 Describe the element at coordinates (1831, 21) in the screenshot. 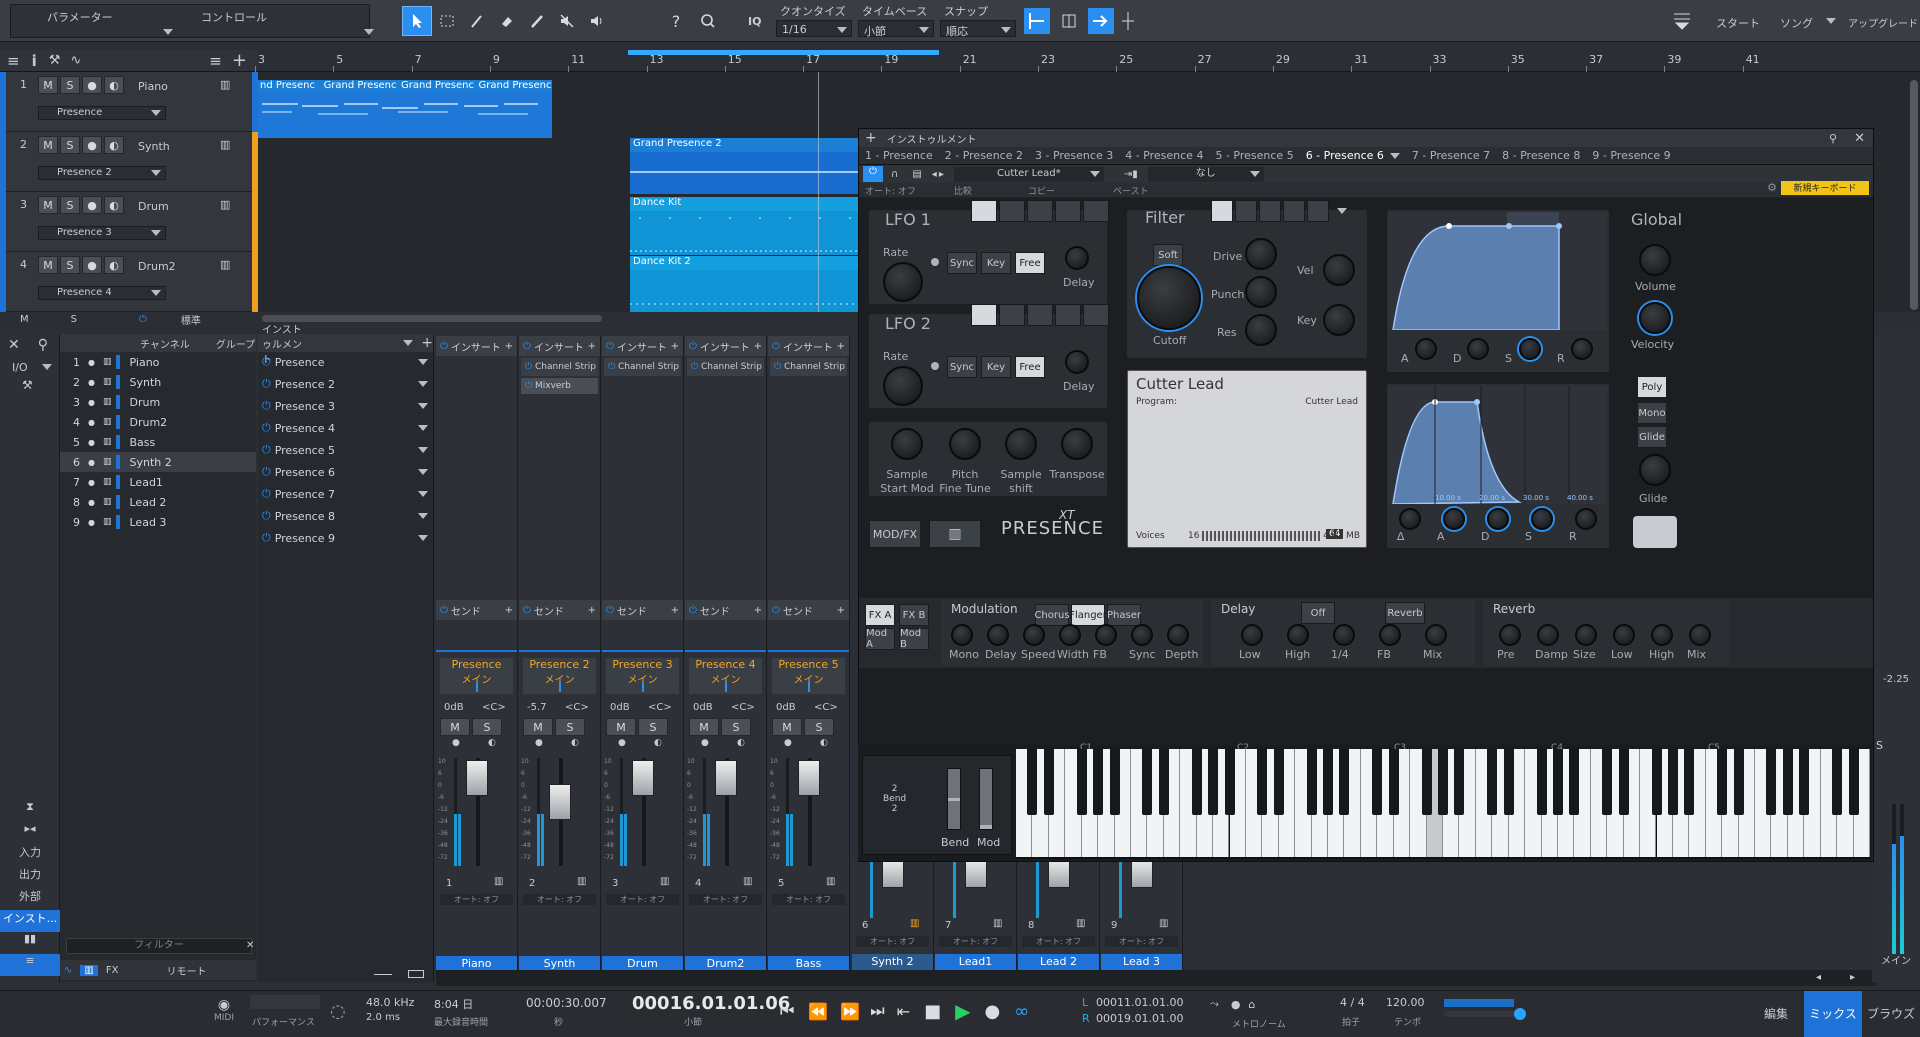

I see `song-dropdown-icon` at that location.